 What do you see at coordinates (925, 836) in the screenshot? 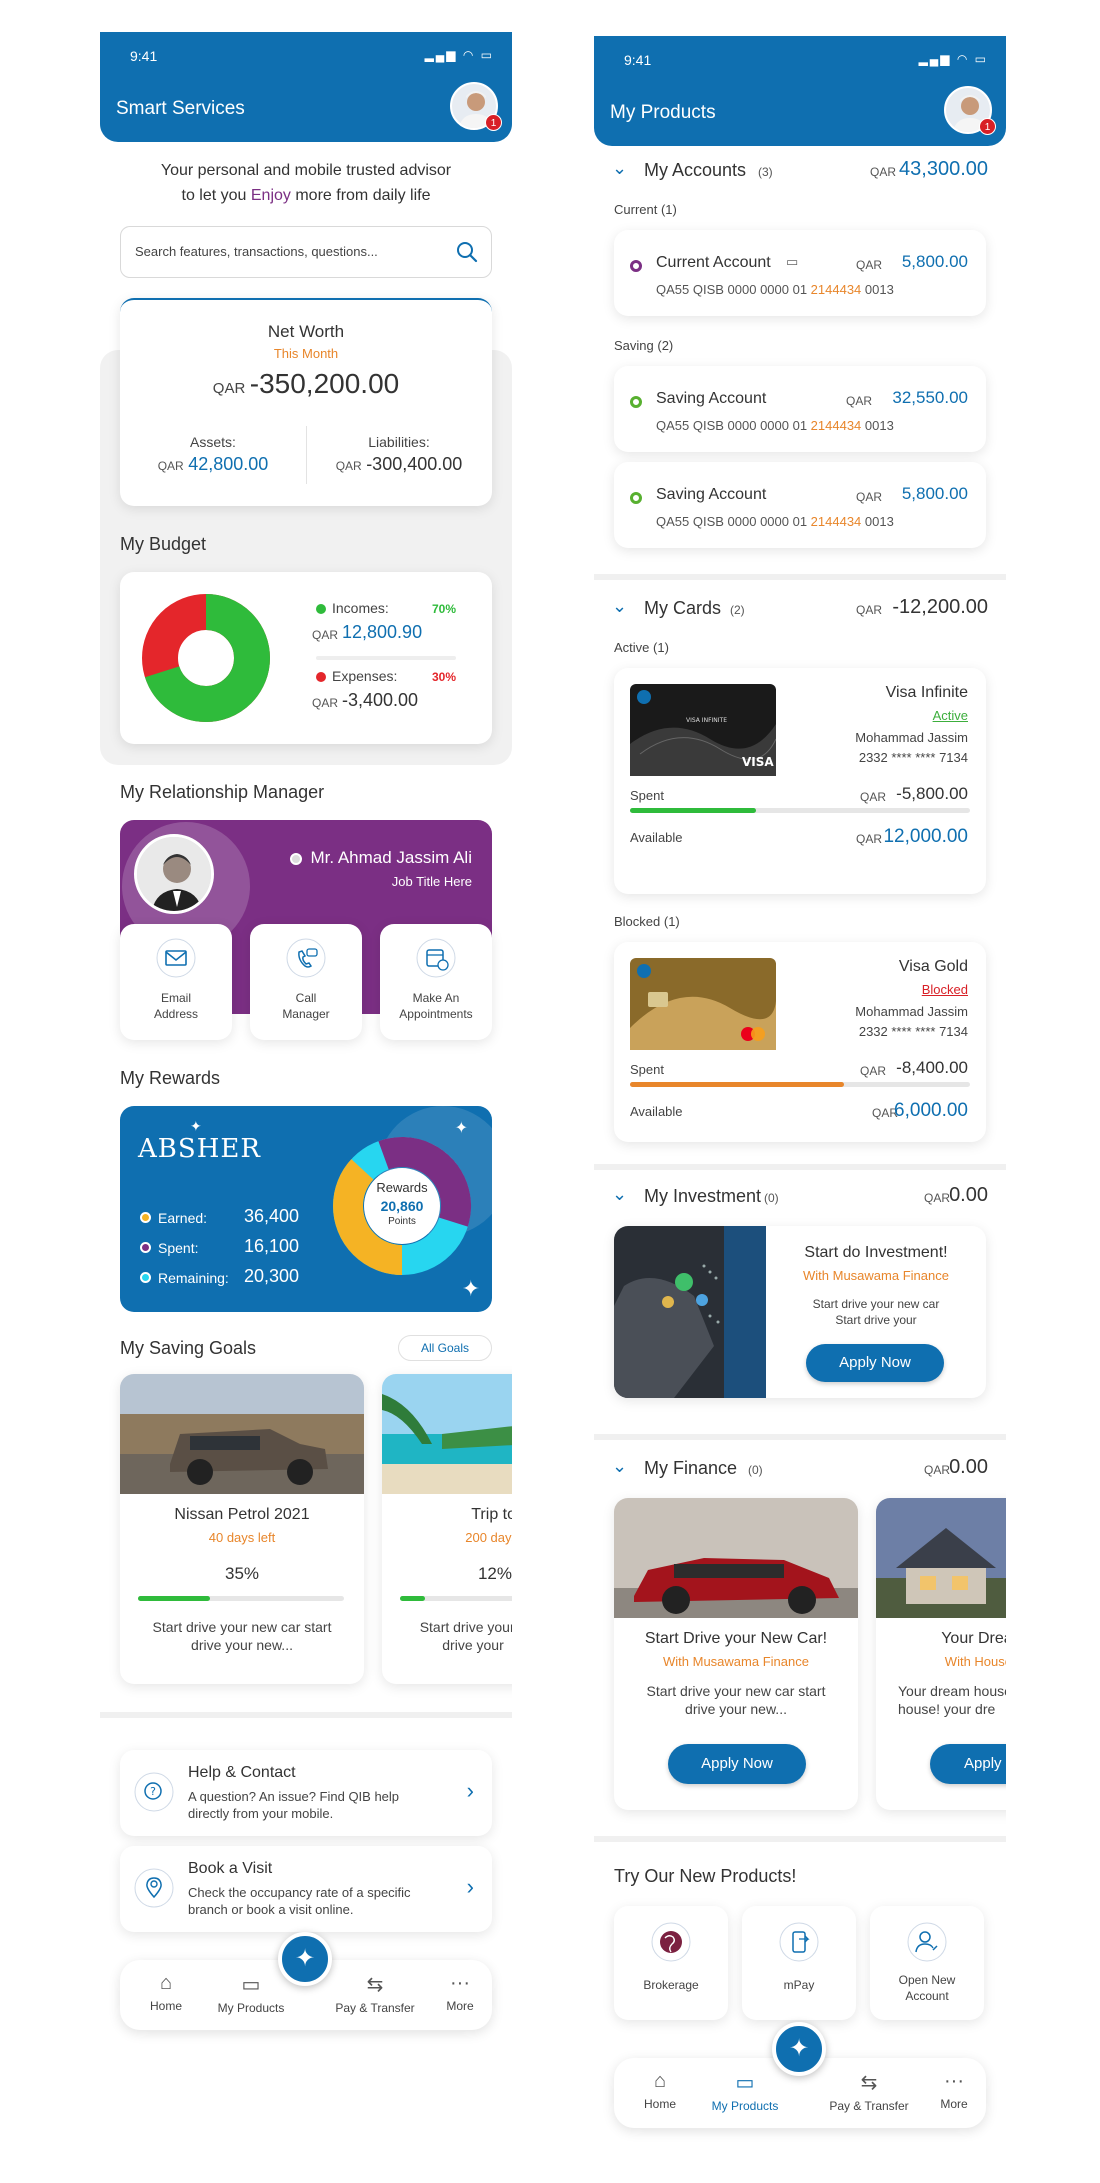
I see `available-value: 12,000.00` at bounding box center [925, 836].